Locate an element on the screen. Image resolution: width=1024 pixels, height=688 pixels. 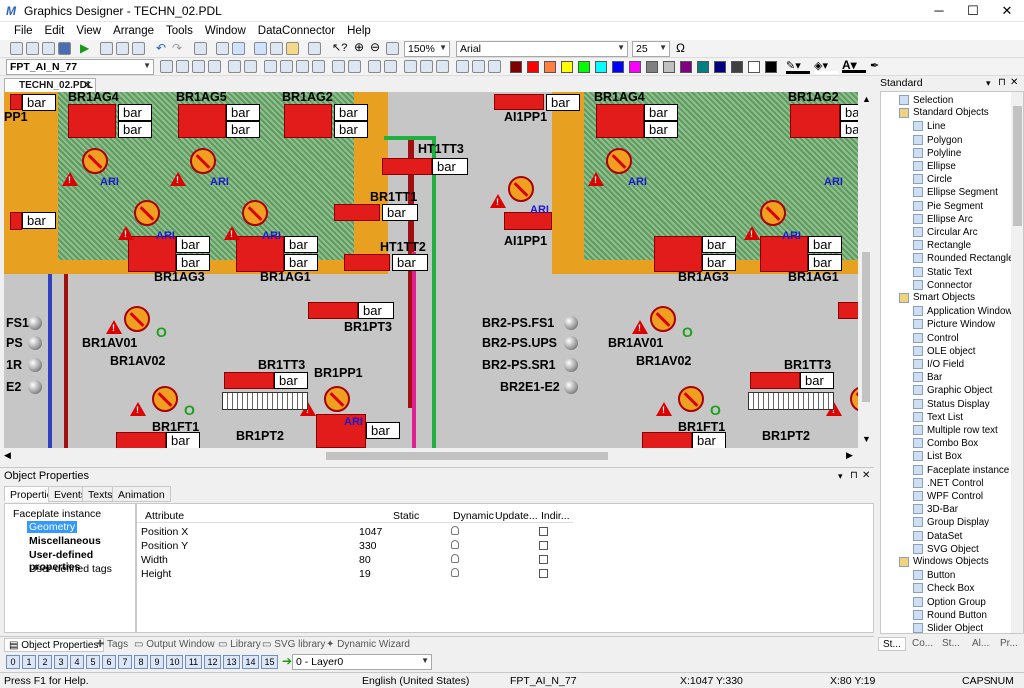
palette-item: Faceplate instance is located at coordinates (961, 470).